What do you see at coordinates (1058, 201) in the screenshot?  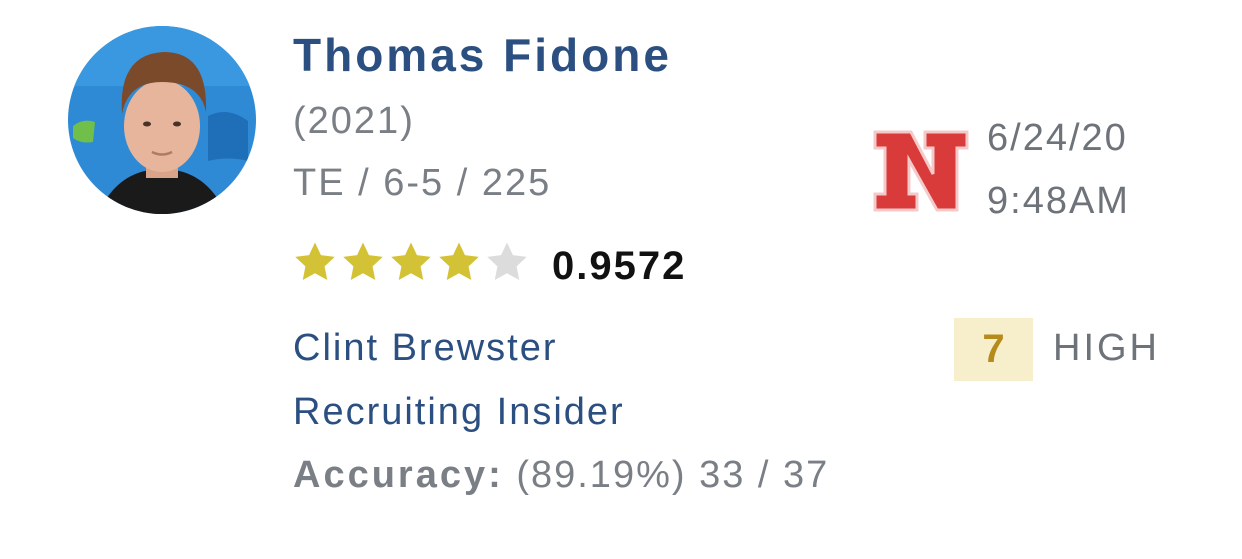 I see `prediction-time: 9:48AM` at bounding box center [1058, 201].